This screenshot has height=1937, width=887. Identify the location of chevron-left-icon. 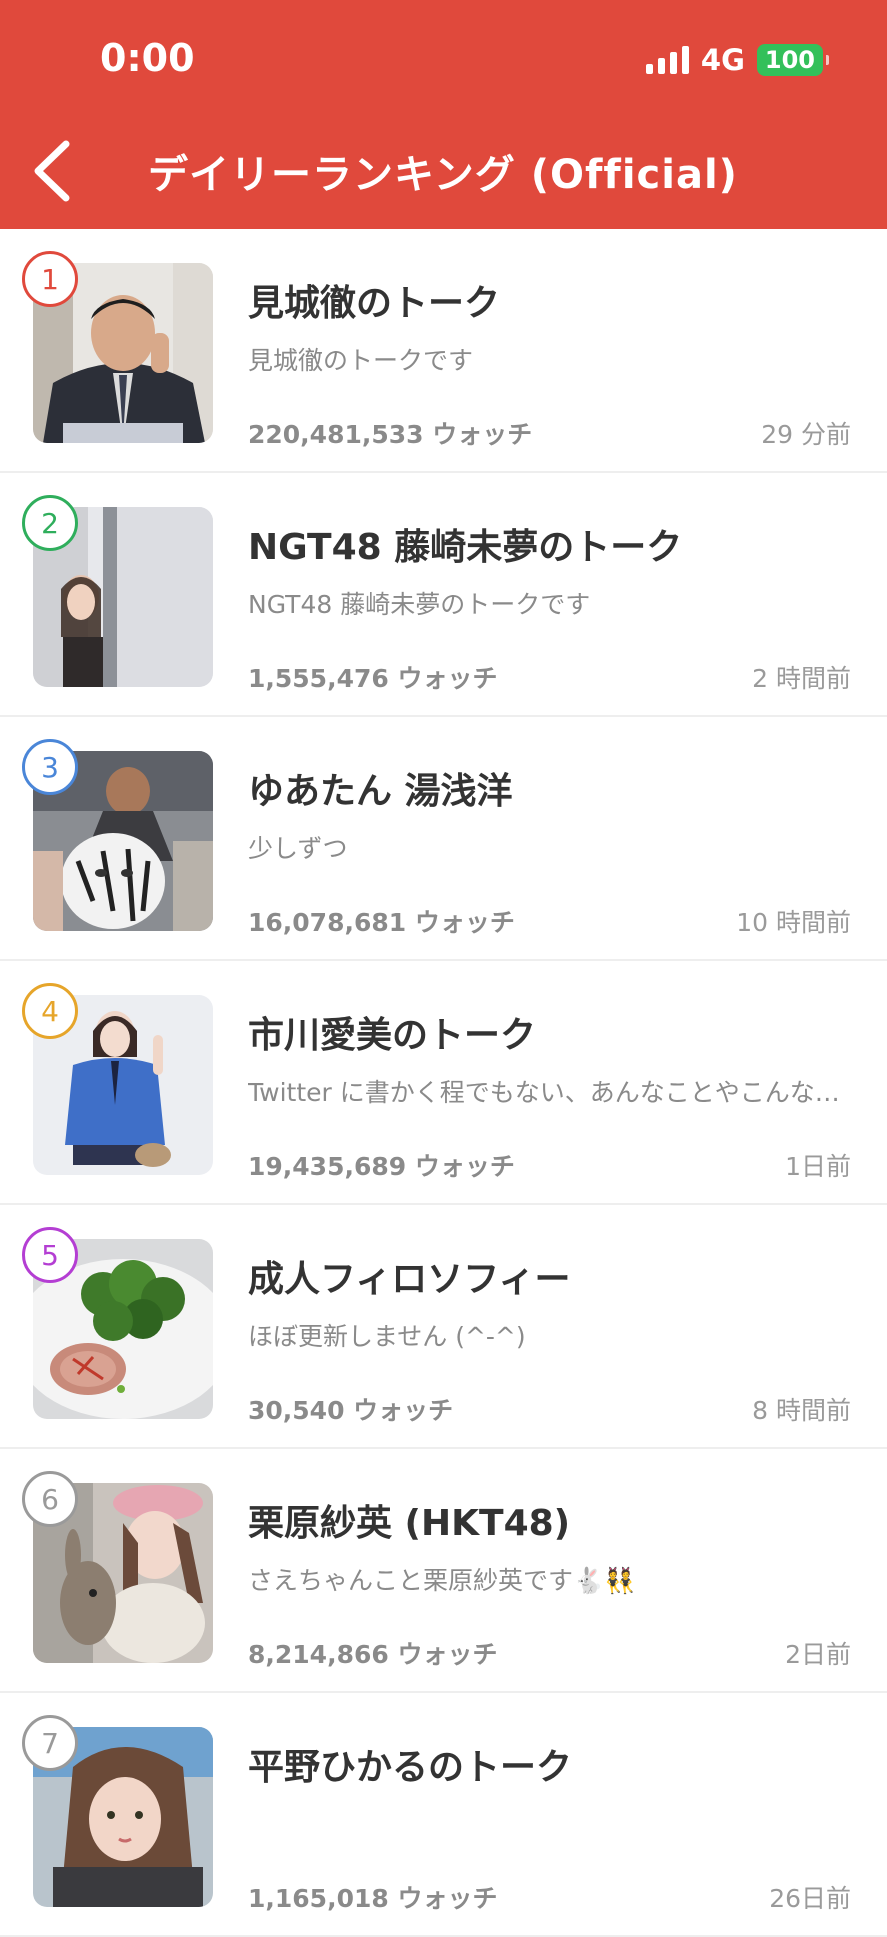
(52, 171).